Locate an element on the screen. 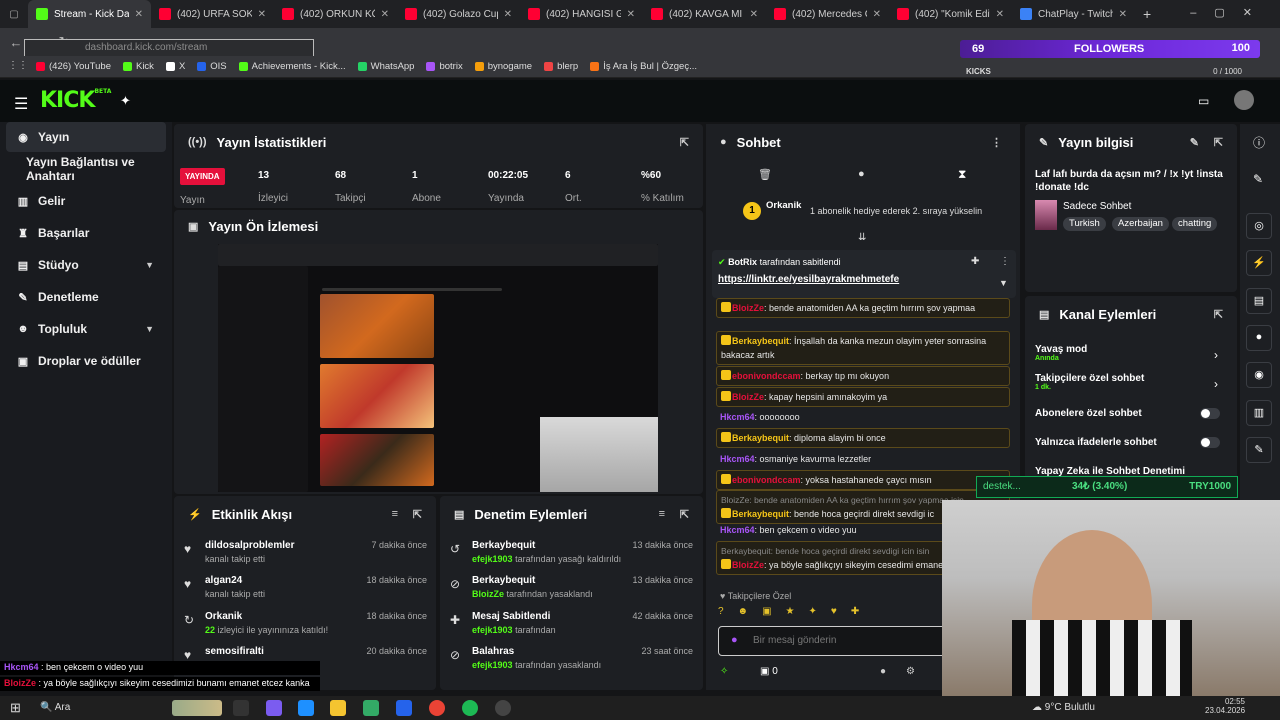 The height and width of the screenshot is (720, 1280). tag-chip: Azerbaijan is located at coordinates (1140, 224).